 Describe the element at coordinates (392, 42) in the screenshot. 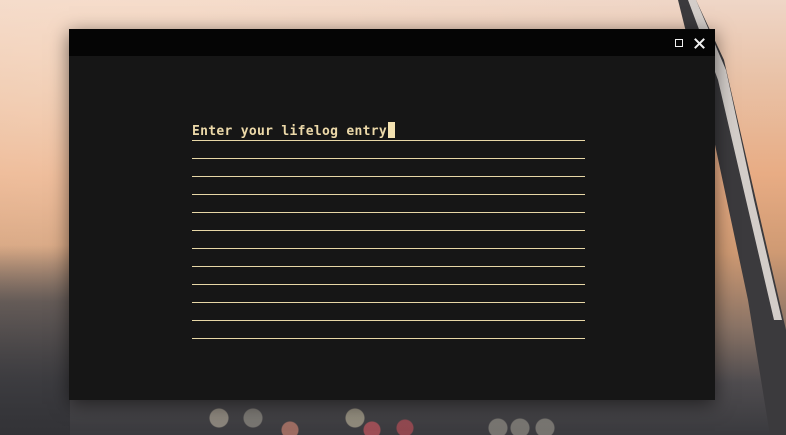

I see `window-titlebar` at that location.